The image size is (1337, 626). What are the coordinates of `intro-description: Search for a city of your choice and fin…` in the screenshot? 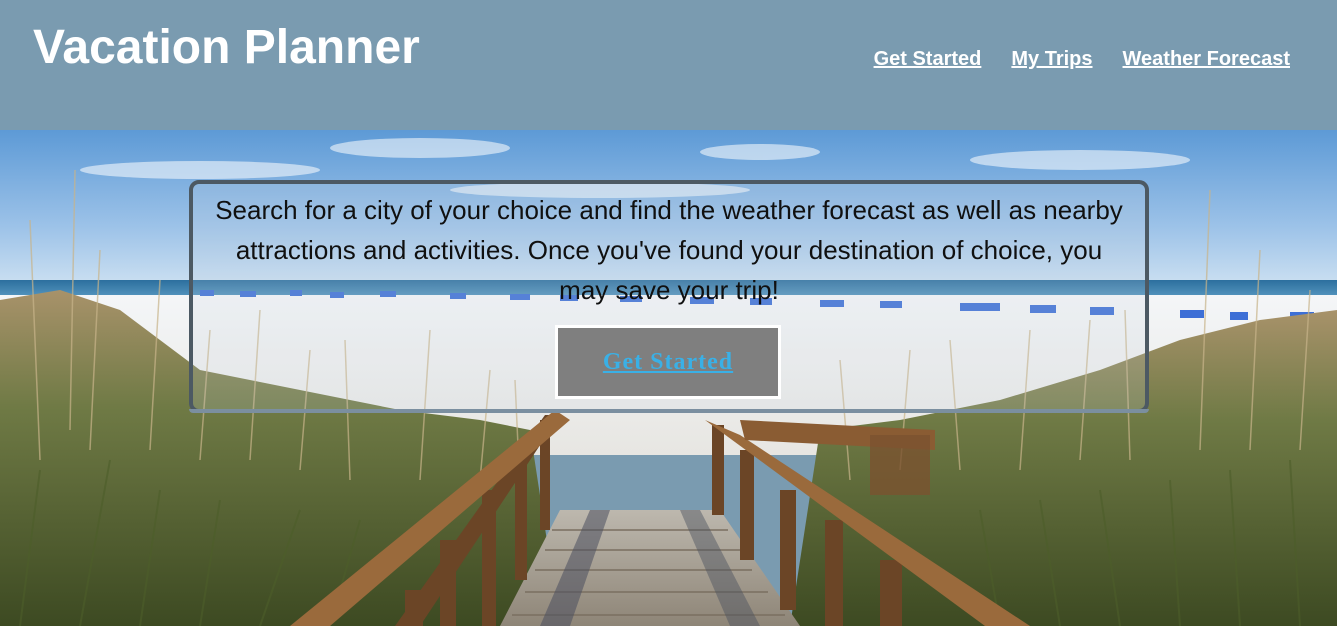 It's located at (669, 250).